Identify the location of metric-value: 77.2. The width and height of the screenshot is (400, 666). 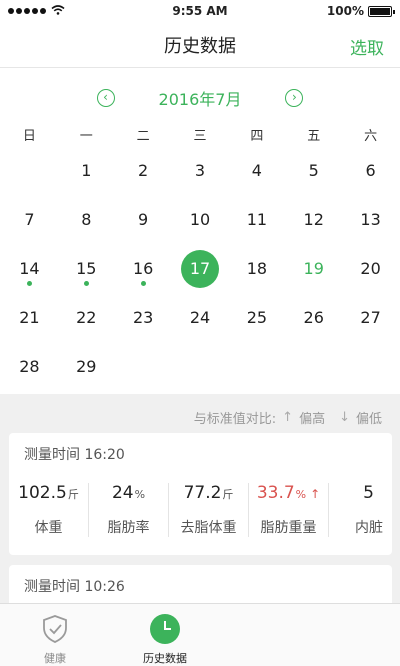
(202, 493).